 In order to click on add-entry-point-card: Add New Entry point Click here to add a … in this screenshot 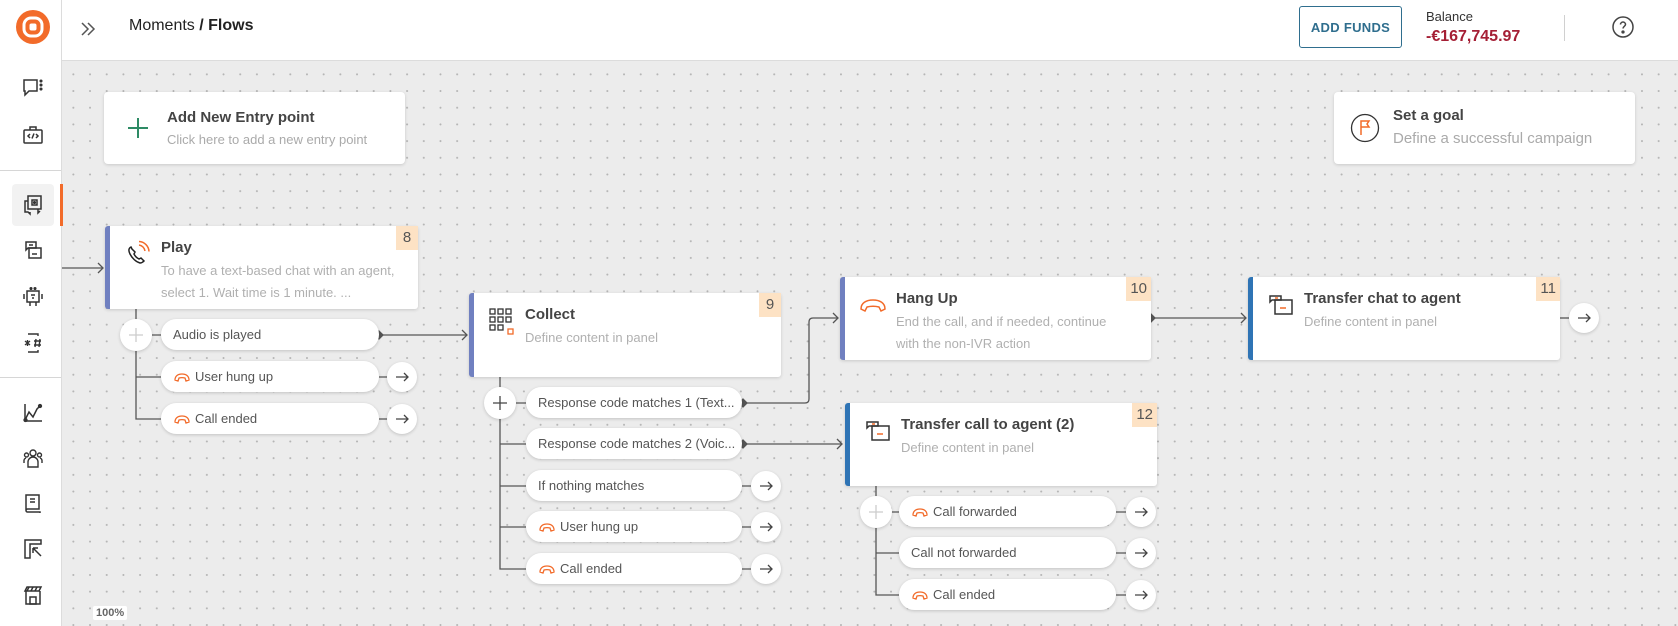, I will do `click(254, 128)`.